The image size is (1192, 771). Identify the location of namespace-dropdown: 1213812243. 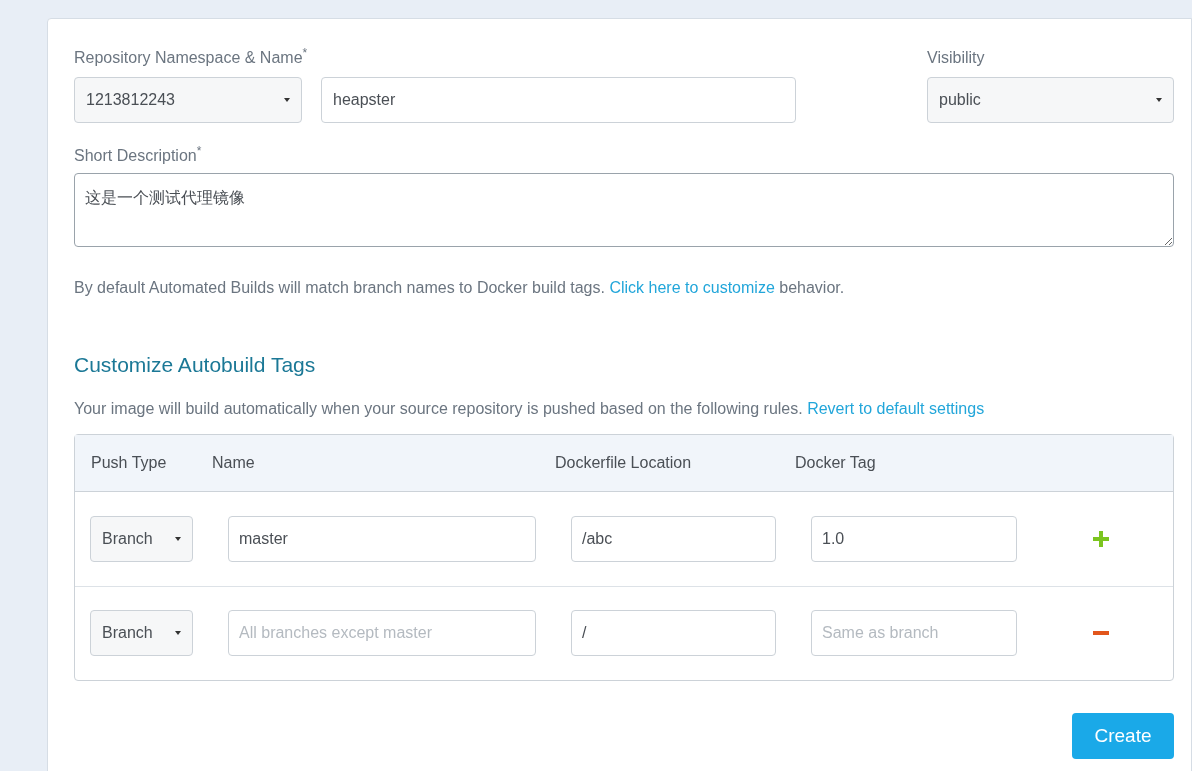
(188, 100).